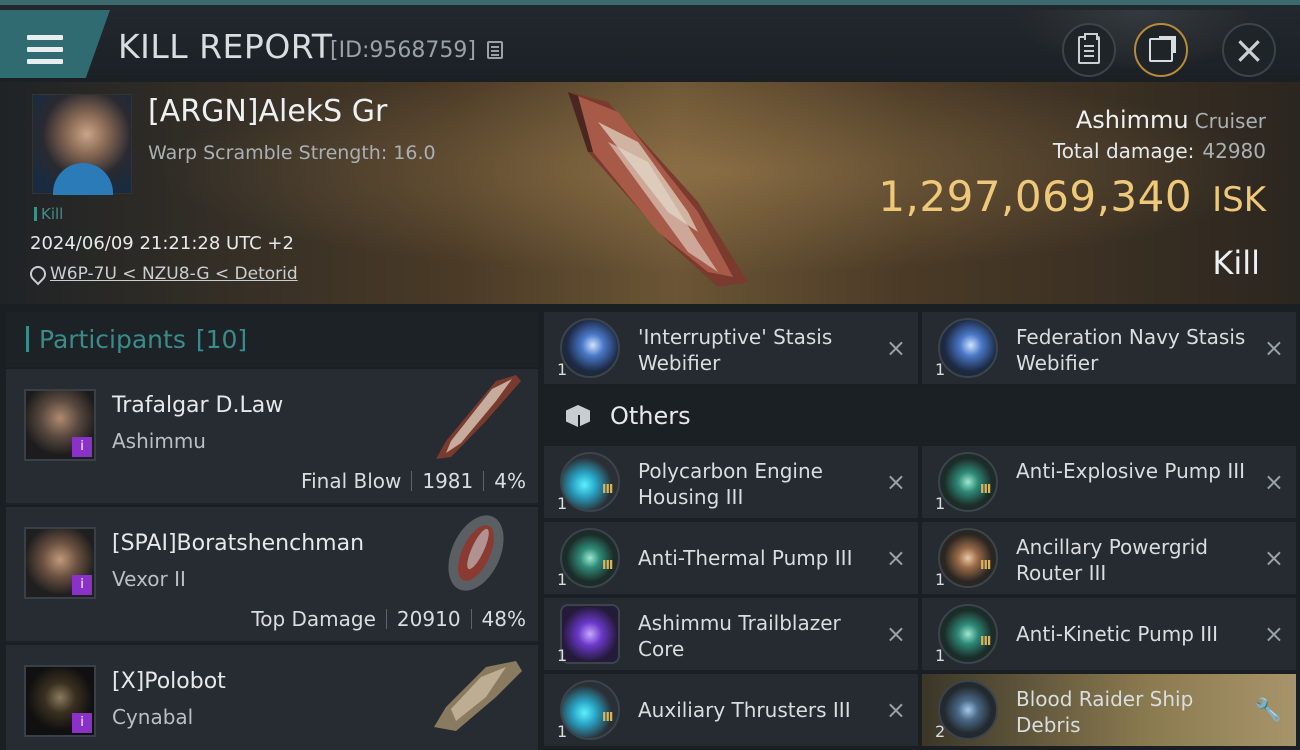  What do you see at coordinates (922, 416) in the screenshot?
I see `others-section-header: Others` at bounding box center [922, 416].